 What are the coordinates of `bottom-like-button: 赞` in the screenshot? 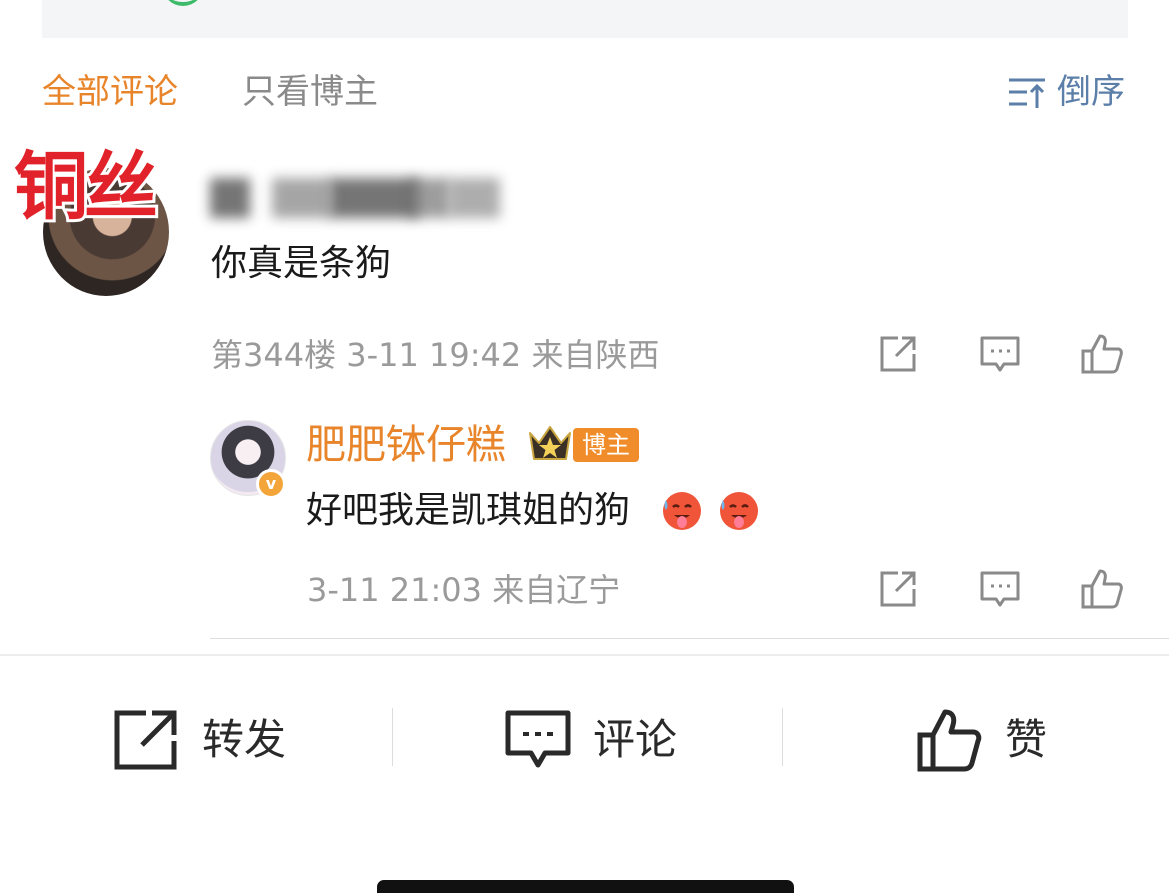 It's located at (981, 740).